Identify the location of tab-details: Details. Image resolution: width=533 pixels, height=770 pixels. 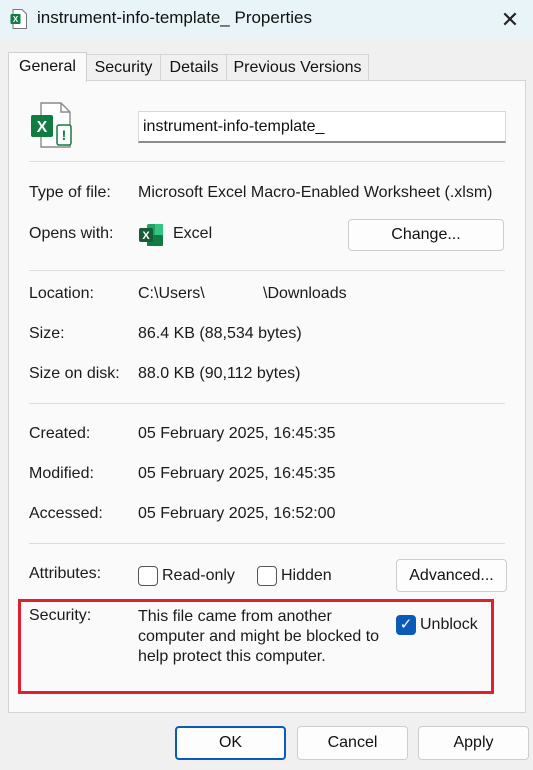
(194, 67).